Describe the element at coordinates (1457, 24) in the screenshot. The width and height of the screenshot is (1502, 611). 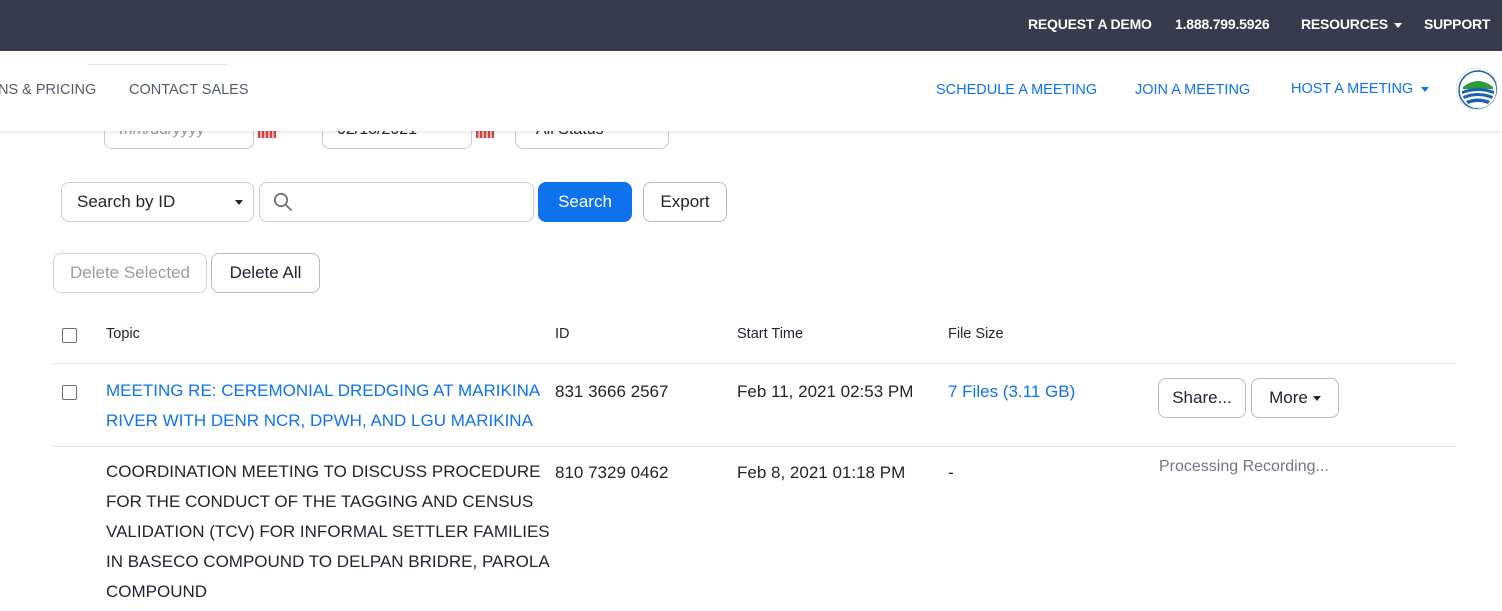
I see `support-link: SUPPORT` at that location.